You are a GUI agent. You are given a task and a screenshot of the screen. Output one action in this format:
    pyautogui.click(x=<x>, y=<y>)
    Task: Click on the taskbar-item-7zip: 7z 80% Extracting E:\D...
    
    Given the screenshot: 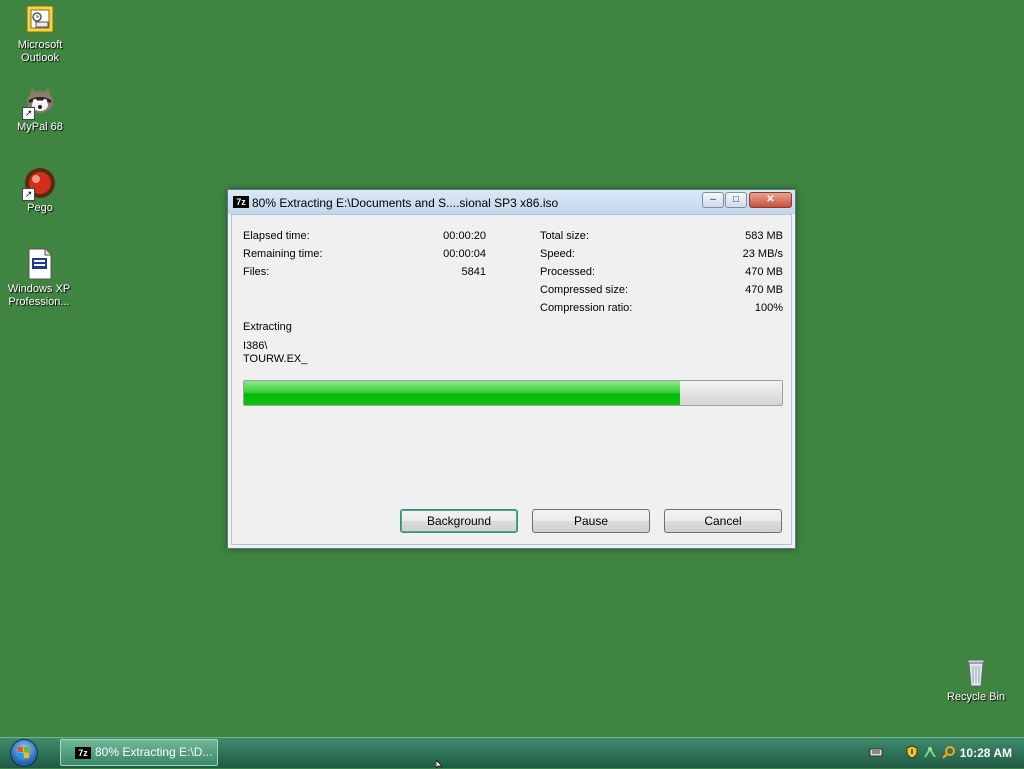 What is the action you would take?
    pyautogui.click(x=139, y=752)
    